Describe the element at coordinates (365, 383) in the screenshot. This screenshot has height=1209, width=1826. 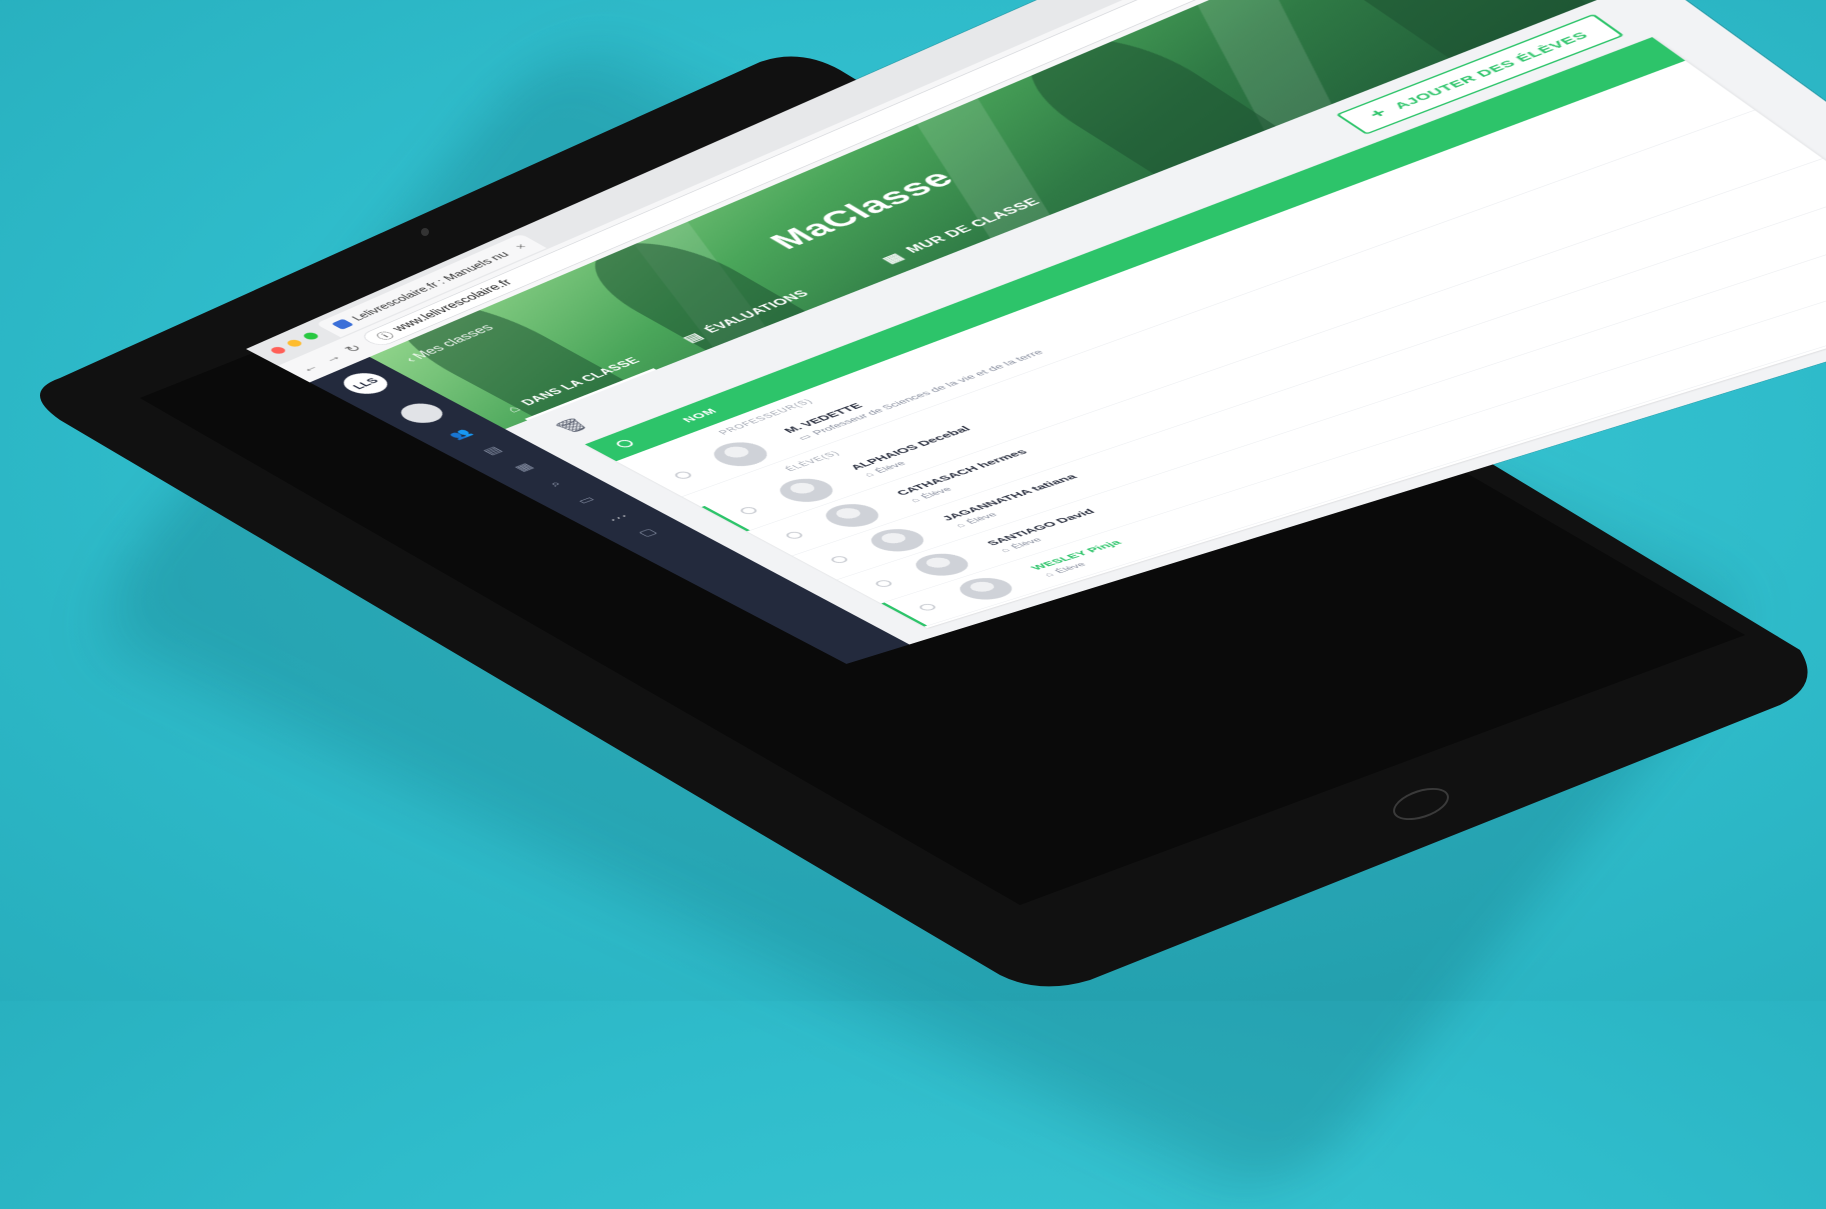
I see `logo-icon: LLS` at that location.